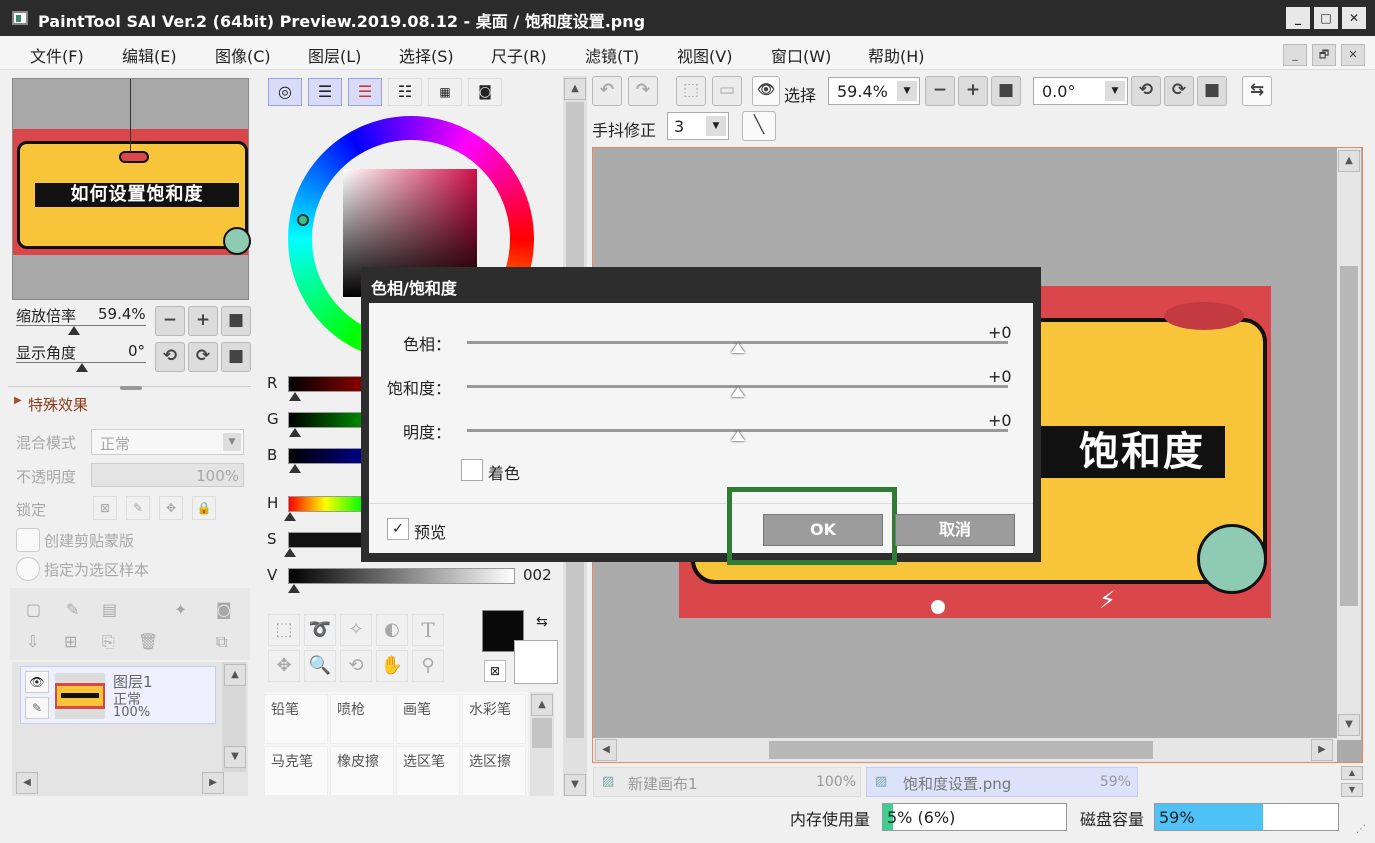  I want to click on eyedropper-icon: ⚲, so click(428, 666).